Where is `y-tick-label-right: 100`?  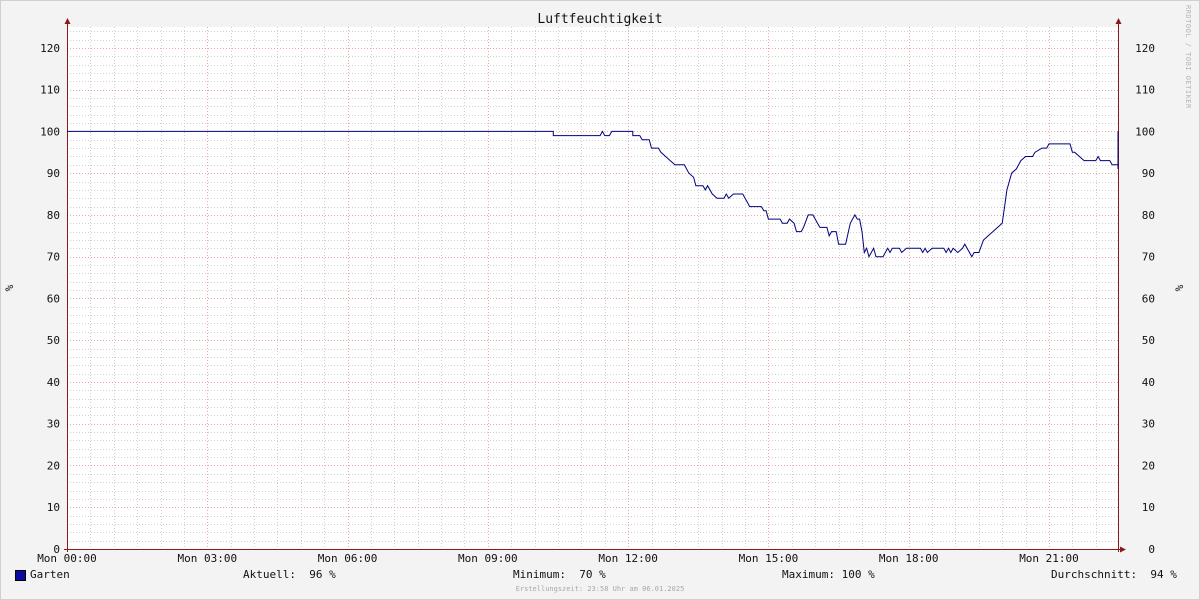 y-tick-label-right: 100 is located at coordinates (1145, 131).